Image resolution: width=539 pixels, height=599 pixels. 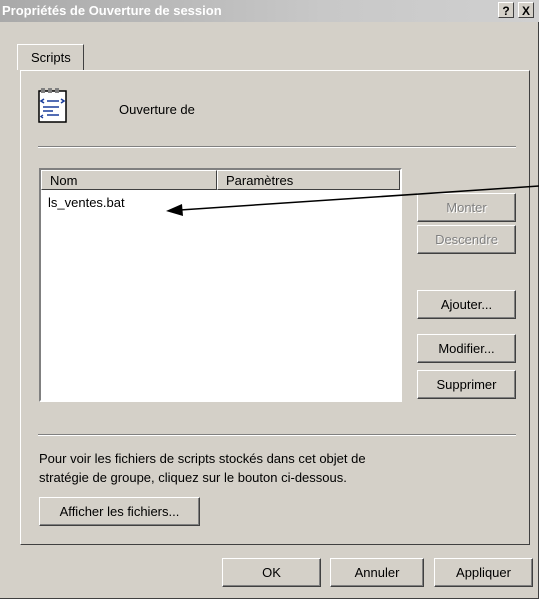 I want to click on tab-scripts: Scripts, so click(x=50, y=57).